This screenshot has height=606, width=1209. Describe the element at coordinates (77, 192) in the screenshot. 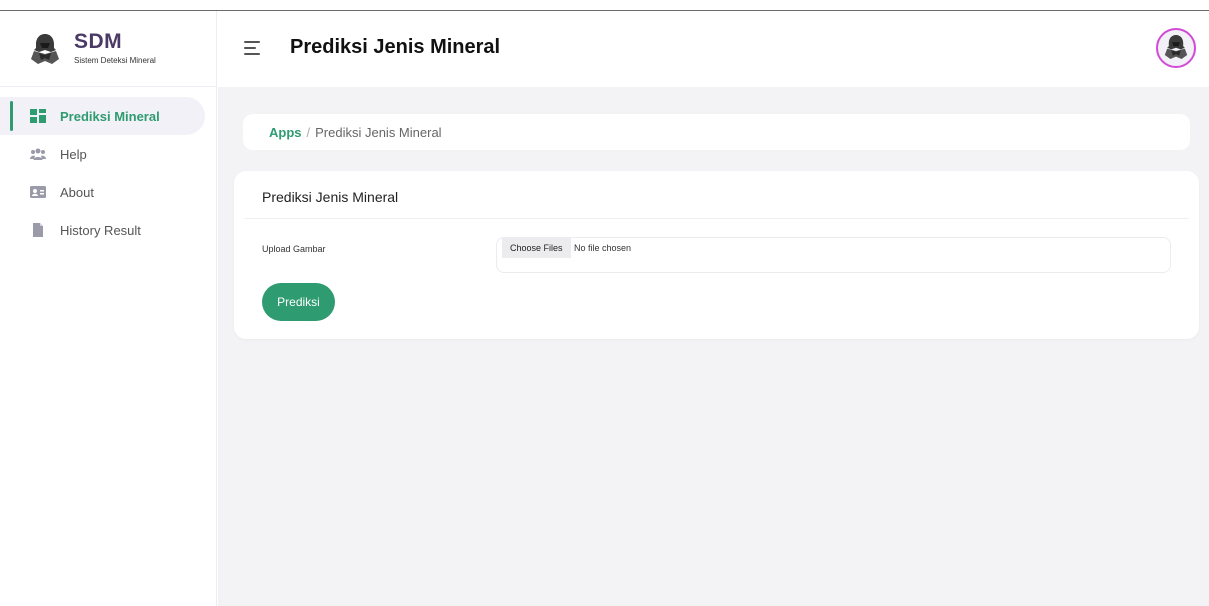

I see `sidebar-item-label: About` at that location.